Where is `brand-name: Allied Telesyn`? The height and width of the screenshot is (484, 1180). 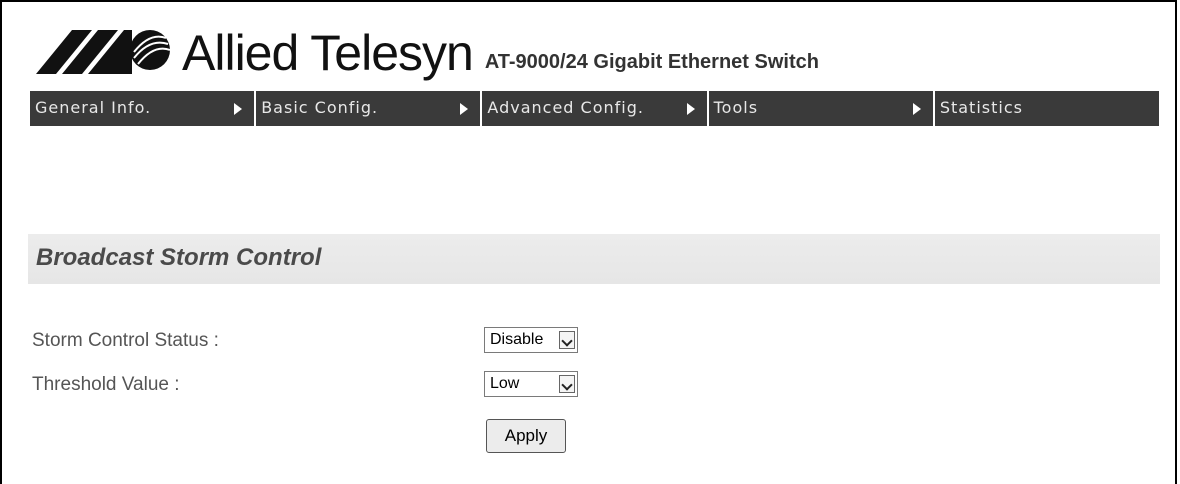
brand-name: Allied Telesyn is located at coordinates (328, 53).